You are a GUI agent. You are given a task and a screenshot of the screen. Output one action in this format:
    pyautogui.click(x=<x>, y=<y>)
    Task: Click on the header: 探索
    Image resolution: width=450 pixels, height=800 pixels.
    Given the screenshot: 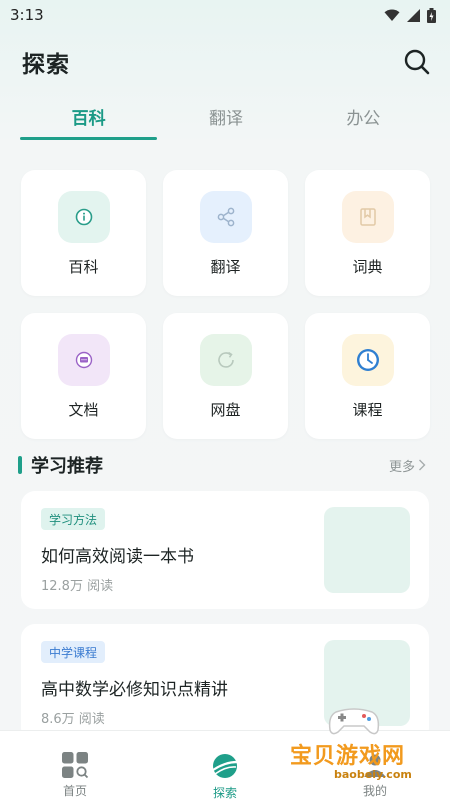 What is the action you would take?
    pyautogui.click(x=225, y=62)
    